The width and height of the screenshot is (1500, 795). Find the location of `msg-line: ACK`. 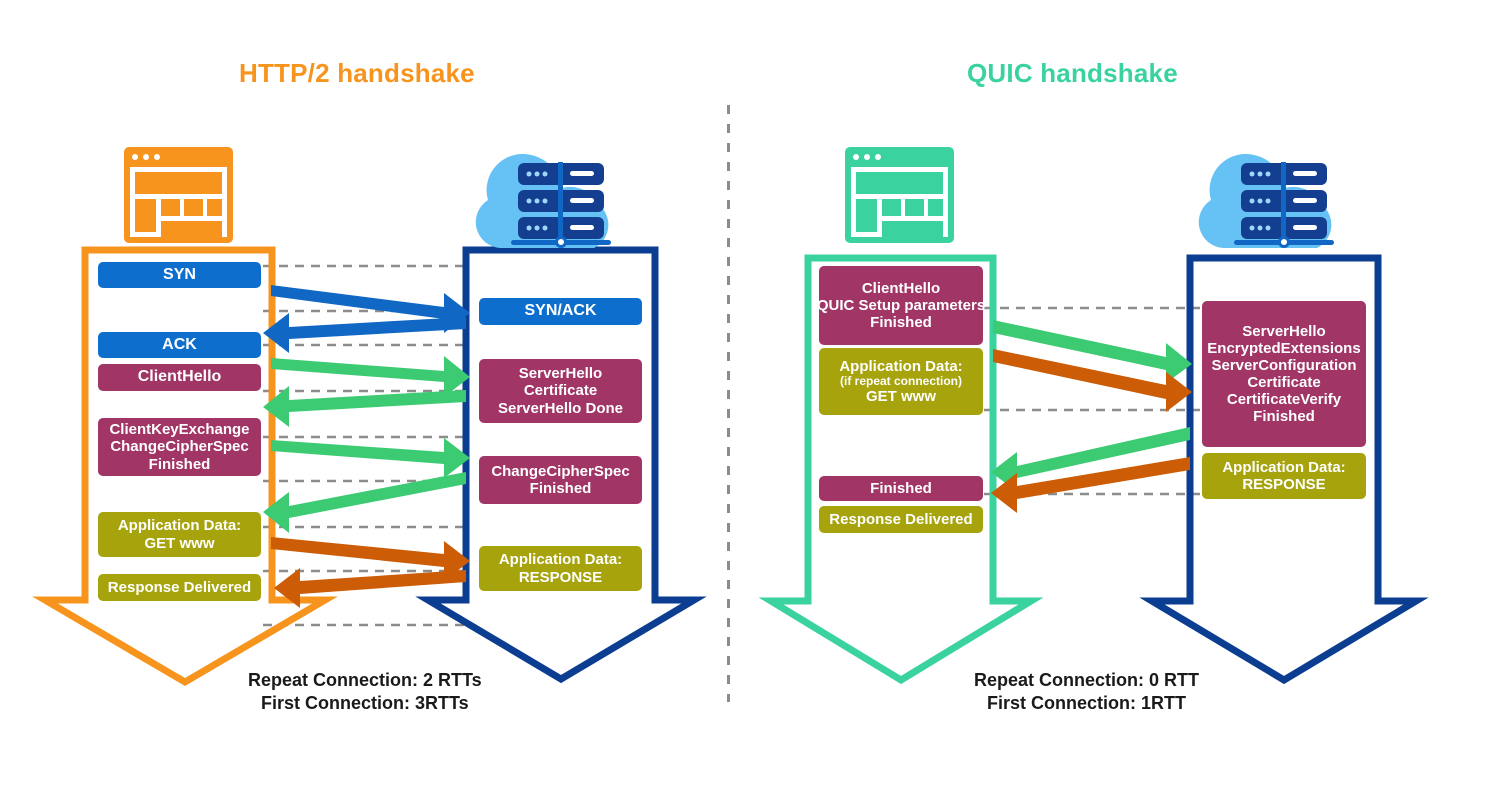

msg-line: ACK is located at coordinates (179, 344).